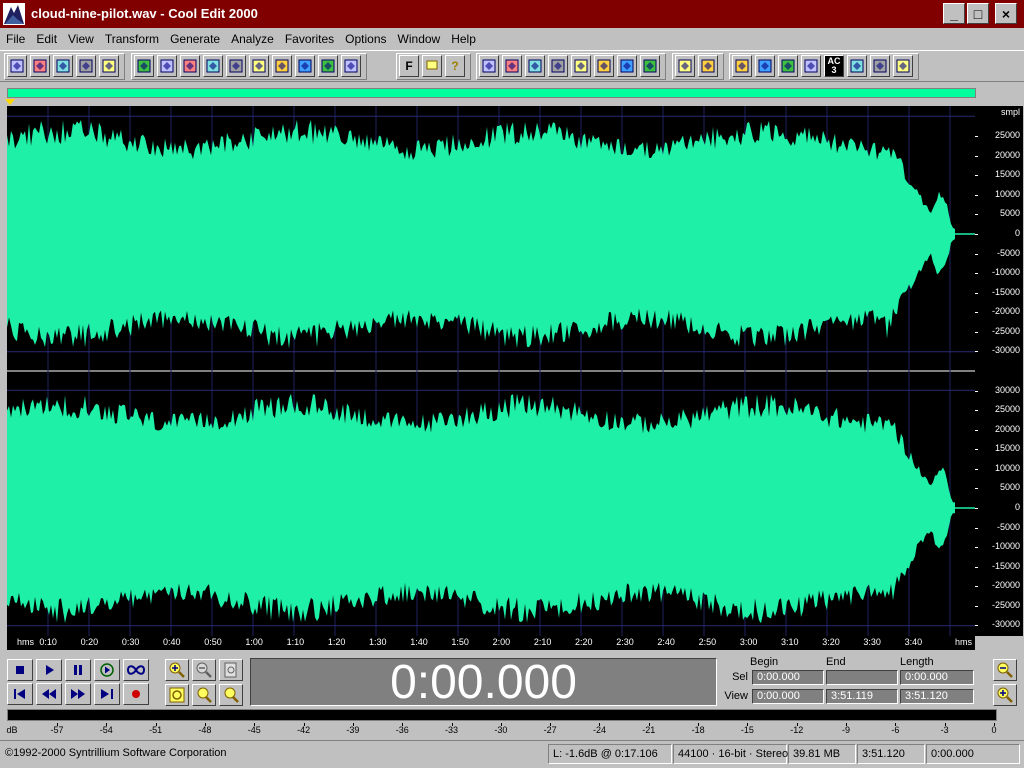 This screenshot has width=1024, height=768. I want to click on ruler-time-label: 0:40, so click(172, 642).